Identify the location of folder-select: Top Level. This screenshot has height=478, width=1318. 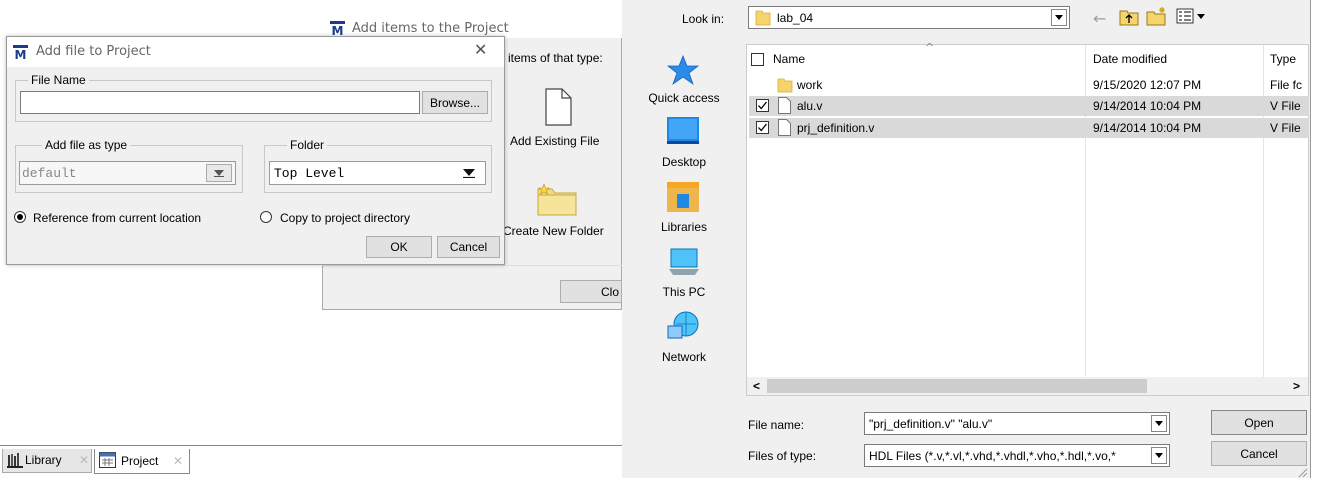
(377, 173).